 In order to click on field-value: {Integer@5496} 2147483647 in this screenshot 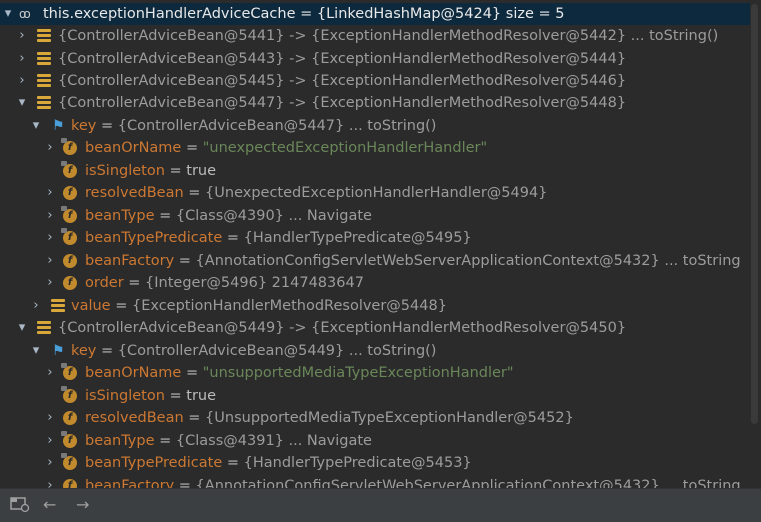, I will do `click(254, 283)`.